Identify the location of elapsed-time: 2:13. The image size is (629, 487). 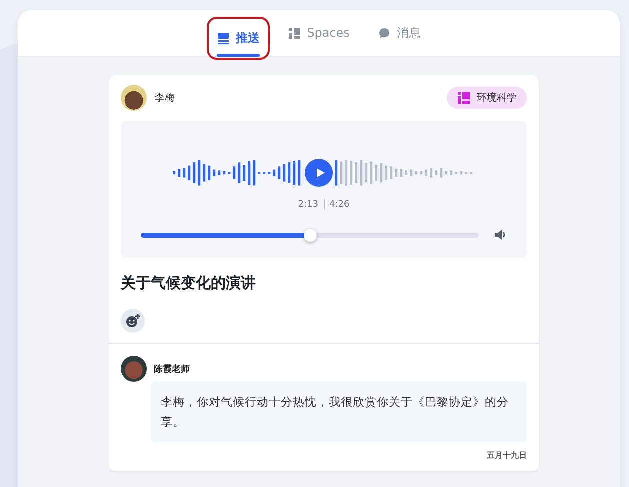
(308, 205).